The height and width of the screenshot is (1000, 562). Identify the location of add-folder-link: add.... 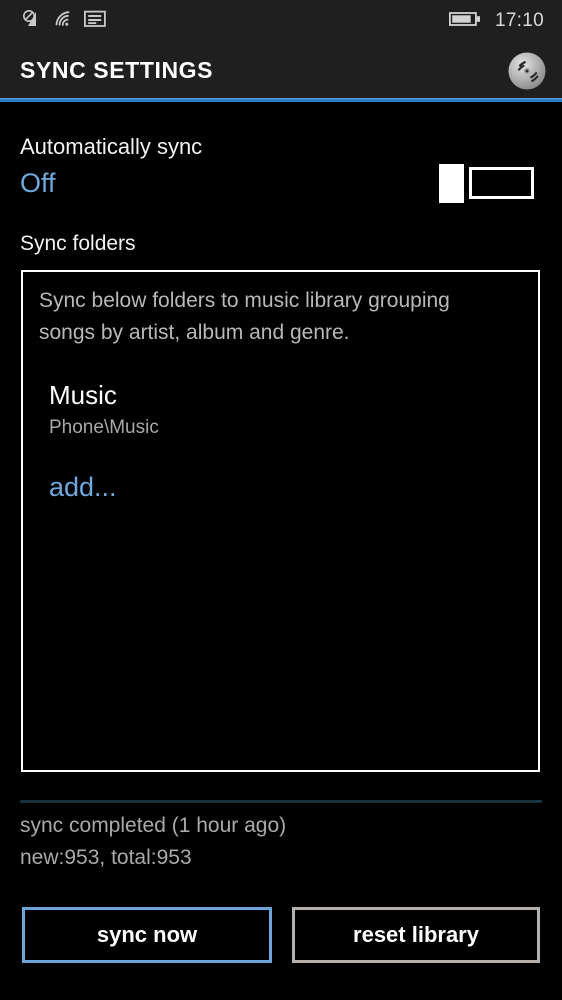
(83, 487).